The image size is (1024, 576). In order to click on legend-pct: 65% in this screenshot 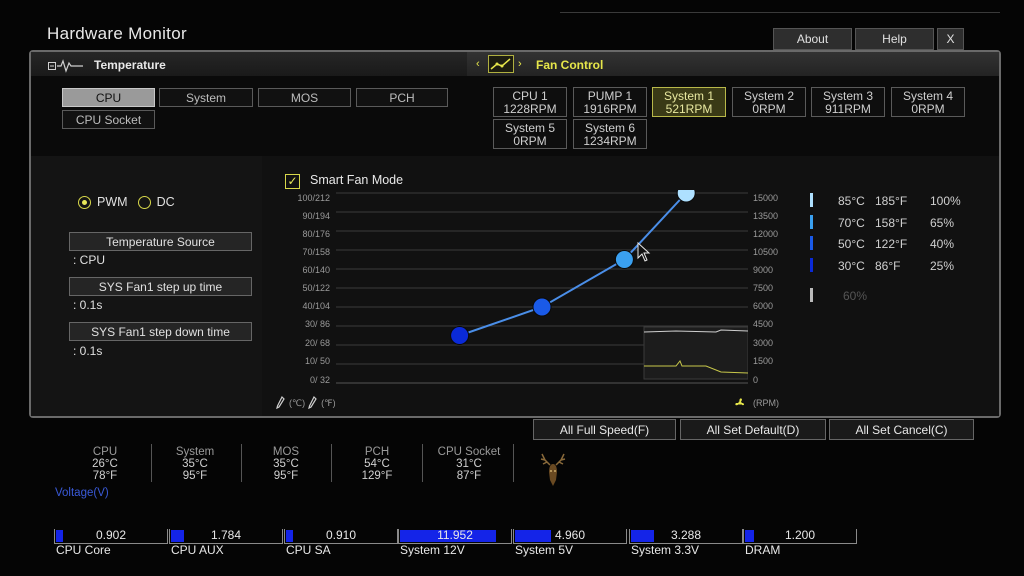, I will do `click(942, 222)`.